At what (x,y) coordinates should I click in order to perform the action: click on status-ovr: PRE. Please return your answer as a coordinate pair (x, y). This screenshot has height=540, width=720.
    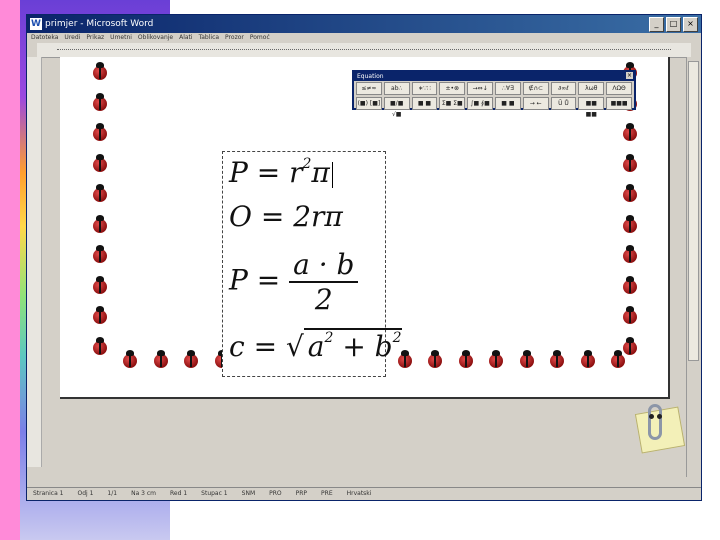
    Looking at the image, I should click on (327, 493).